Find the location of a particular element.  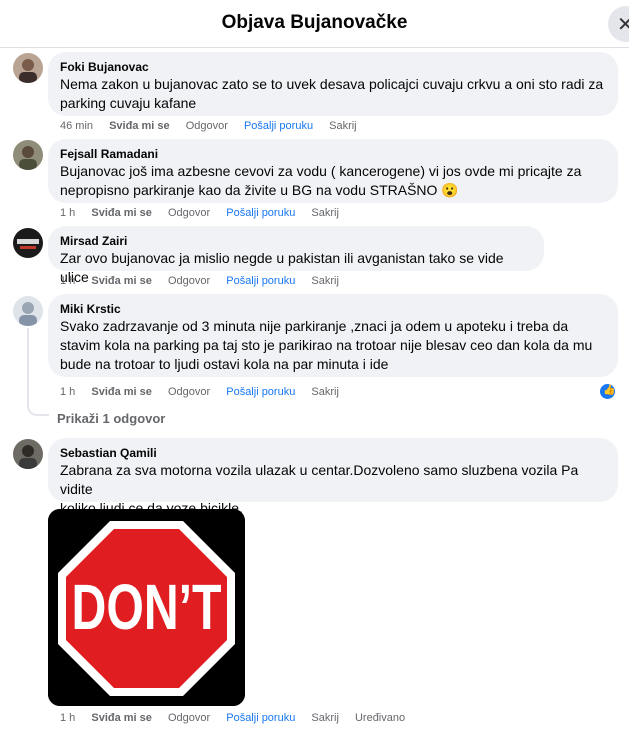

comment-text-line: parking cuvaju kafane is located at coordinates (128, 103).